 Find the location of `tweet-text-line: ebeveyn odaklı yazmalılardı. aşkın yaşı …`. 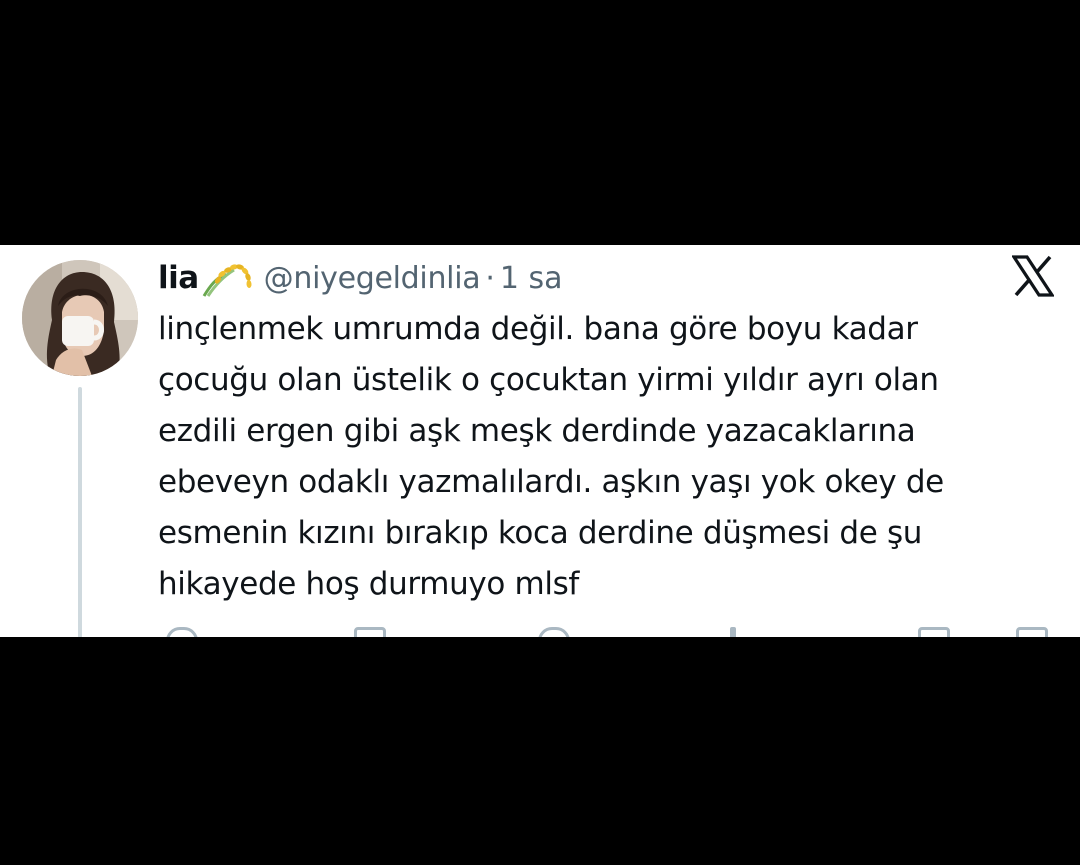

tweet-text-line: ebeveyn odaklı yazmalılardı. aşkın yaşı … is located at coordinates (551, 482).